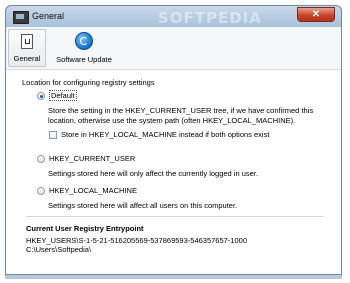 The width and height of the screenshot is (350, 283). What do you see at coordinates (48, 16) in the screenshot?
I see `window-title: General` at bounding box center [48, 16].